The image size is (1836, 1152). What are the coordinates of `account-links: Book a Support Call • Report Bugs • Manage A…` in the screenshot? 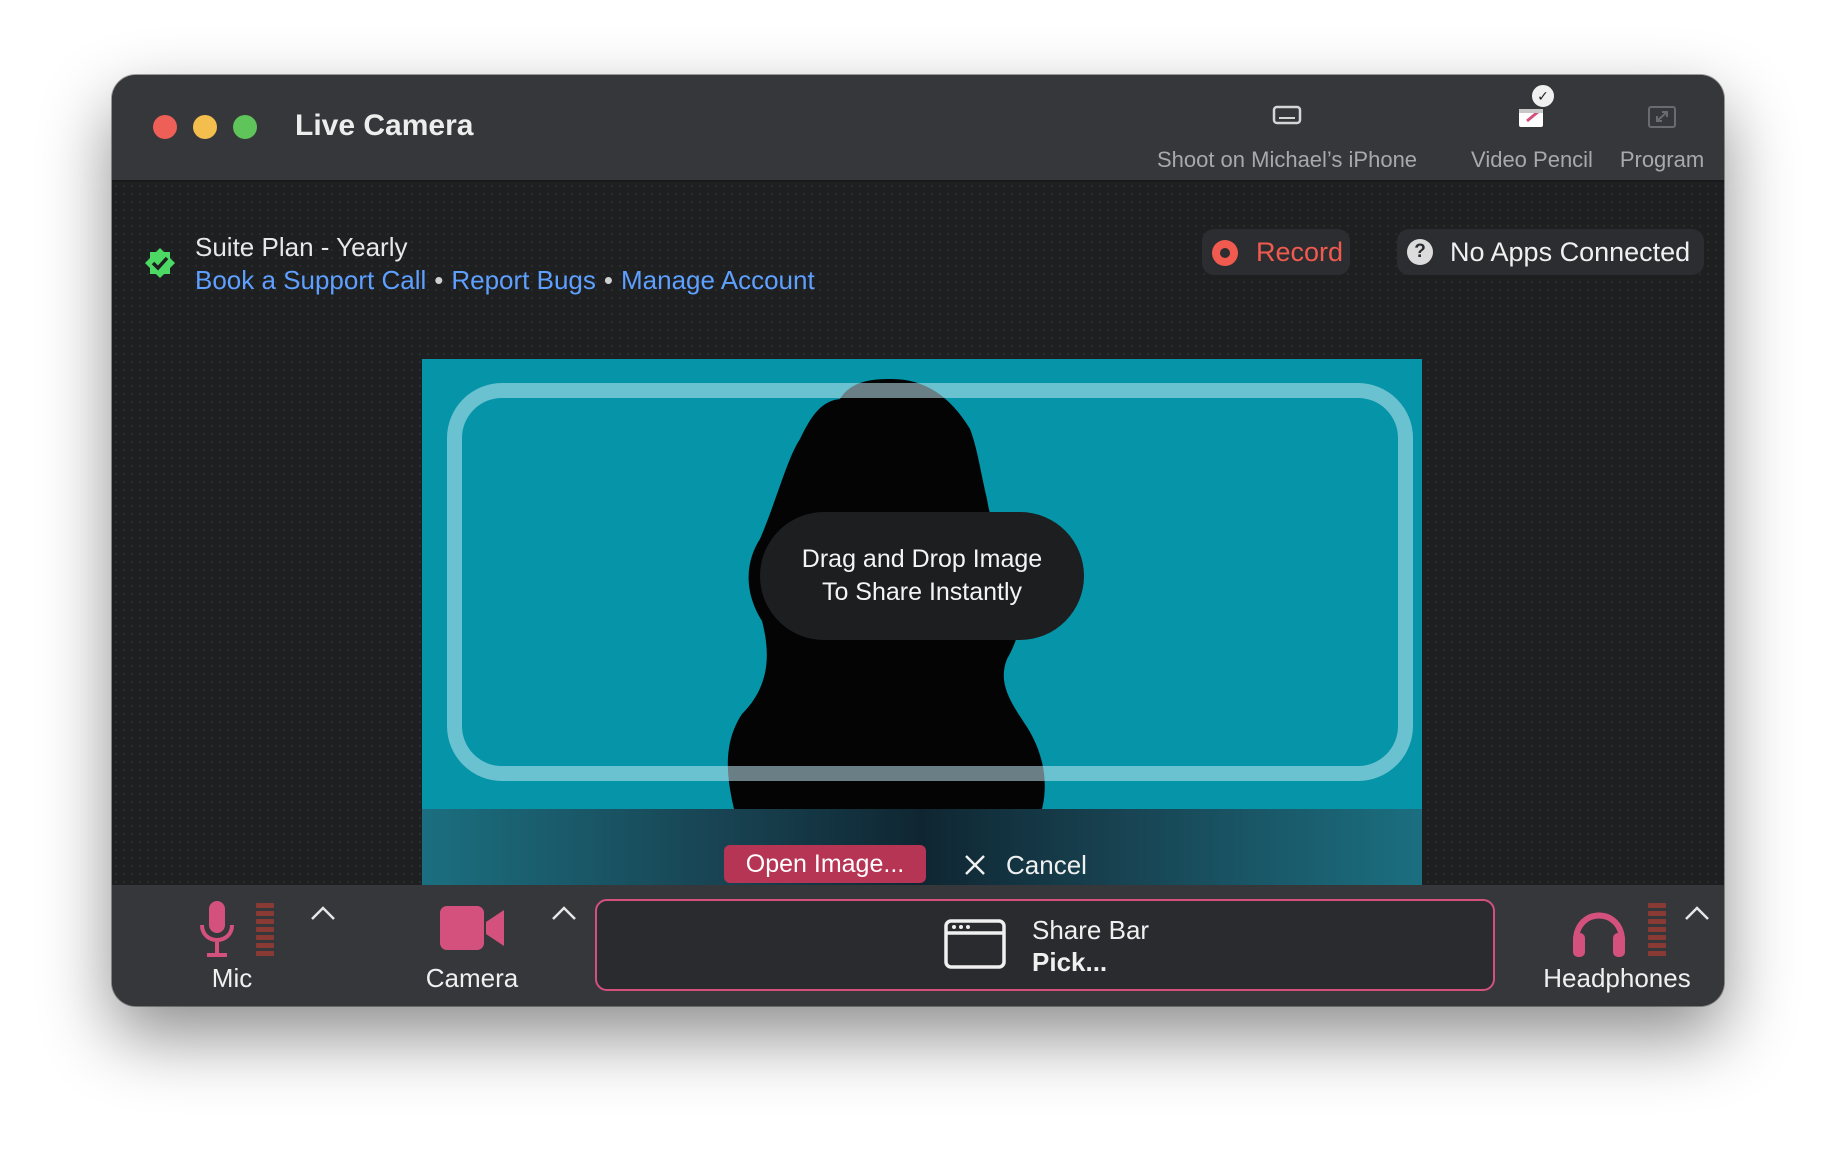 It's located at (505, 280).